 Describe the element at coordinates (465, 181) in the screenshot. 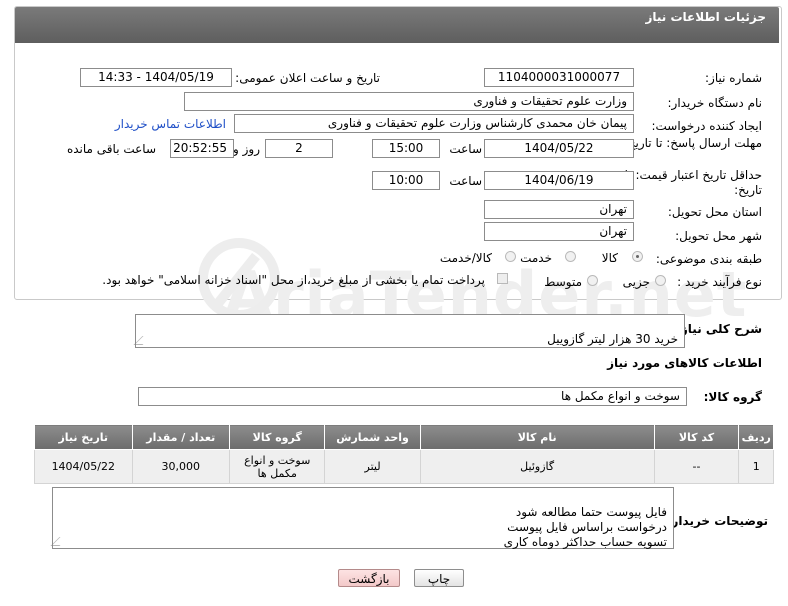

I see `price-validity-time-label: ساعت` at that location.